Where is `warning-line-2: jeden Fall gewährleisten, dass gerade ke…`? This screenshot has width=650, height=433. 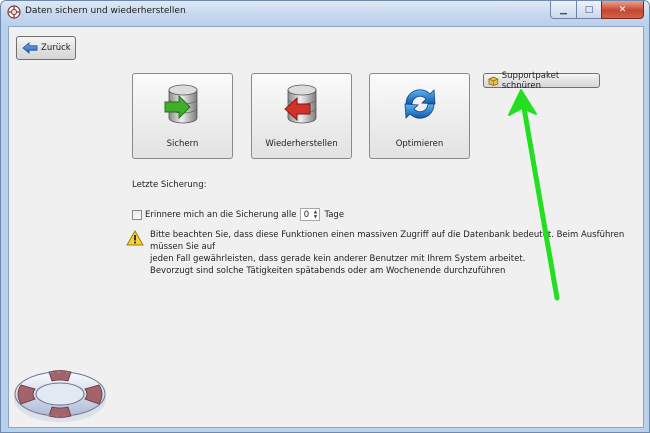 warning-line-2: jeden Fall gewährleisten, dass gerade ke… is located at coordinates (338, 259).